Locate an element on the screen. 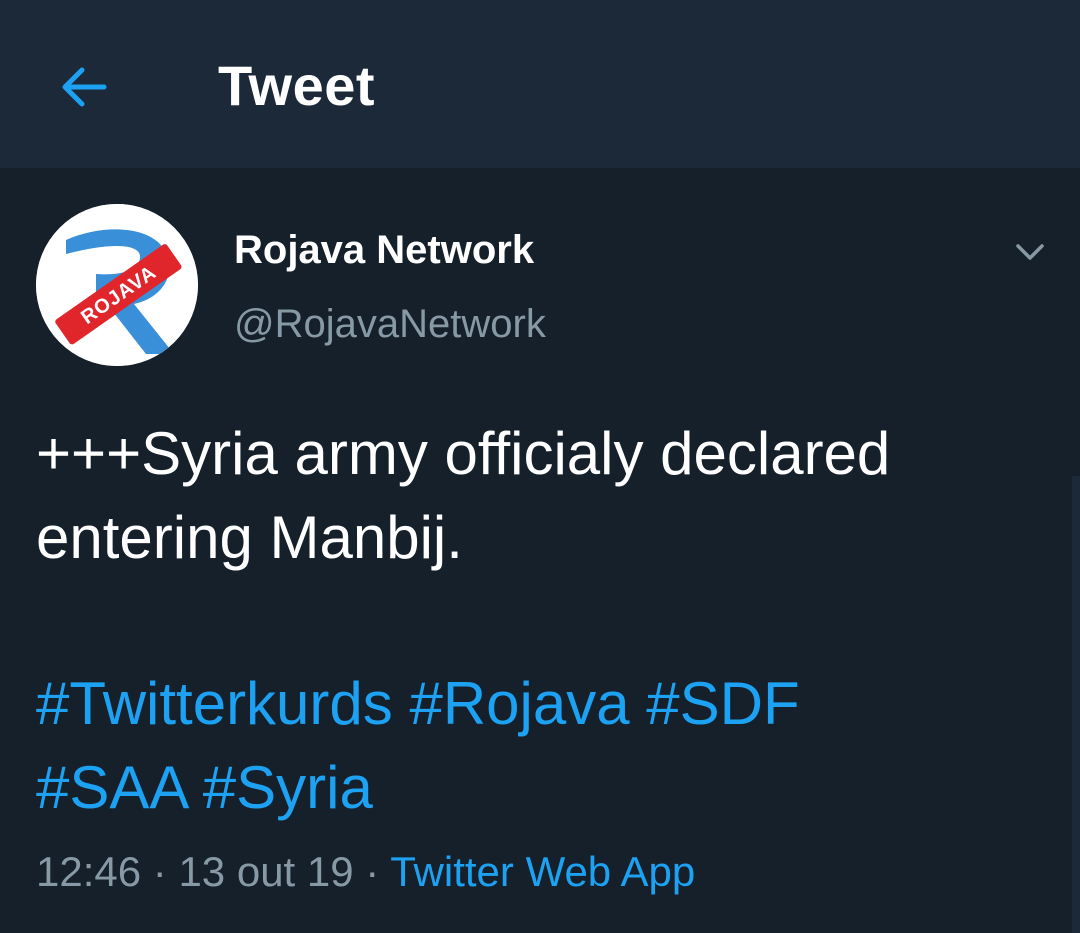 The width and height of the screenshot is (1080, 933). author-handle: @RojavaNetwork is located at coordinates (390, 324).